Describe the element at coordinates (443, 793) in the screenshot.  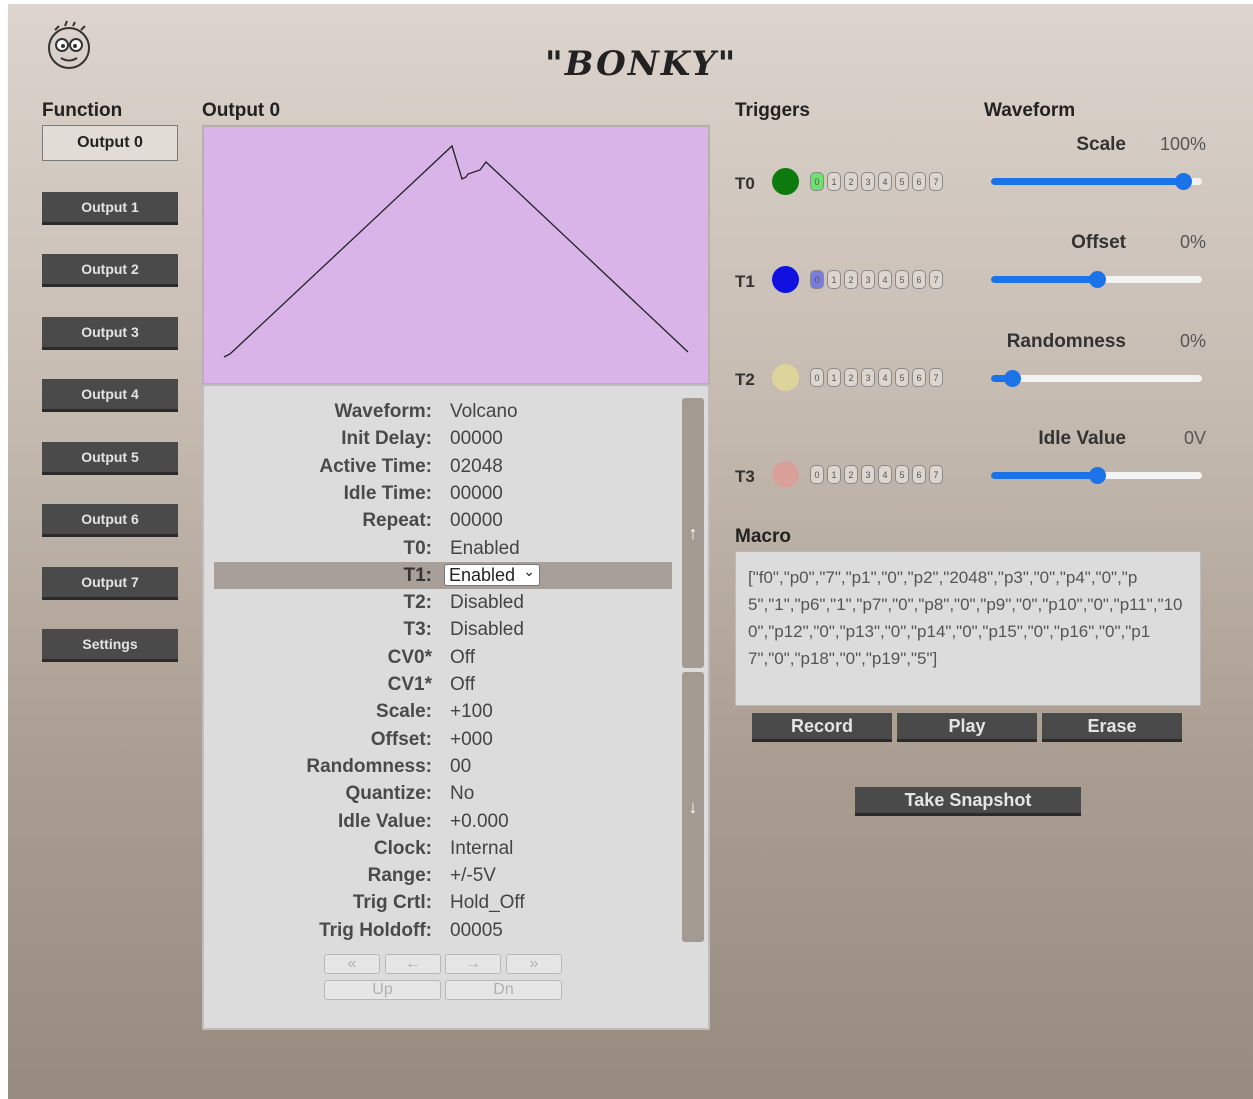
I see `param-row: Quantize: No` at that location.